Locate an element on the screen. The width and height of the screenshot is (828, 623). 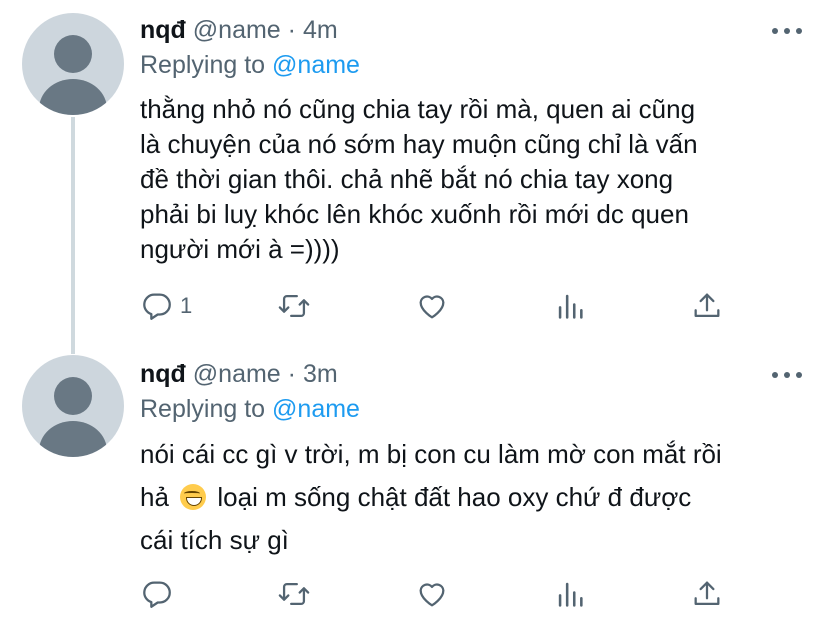
tweet-header: nqđ @name · 4m is located at coordinates (239, 30).